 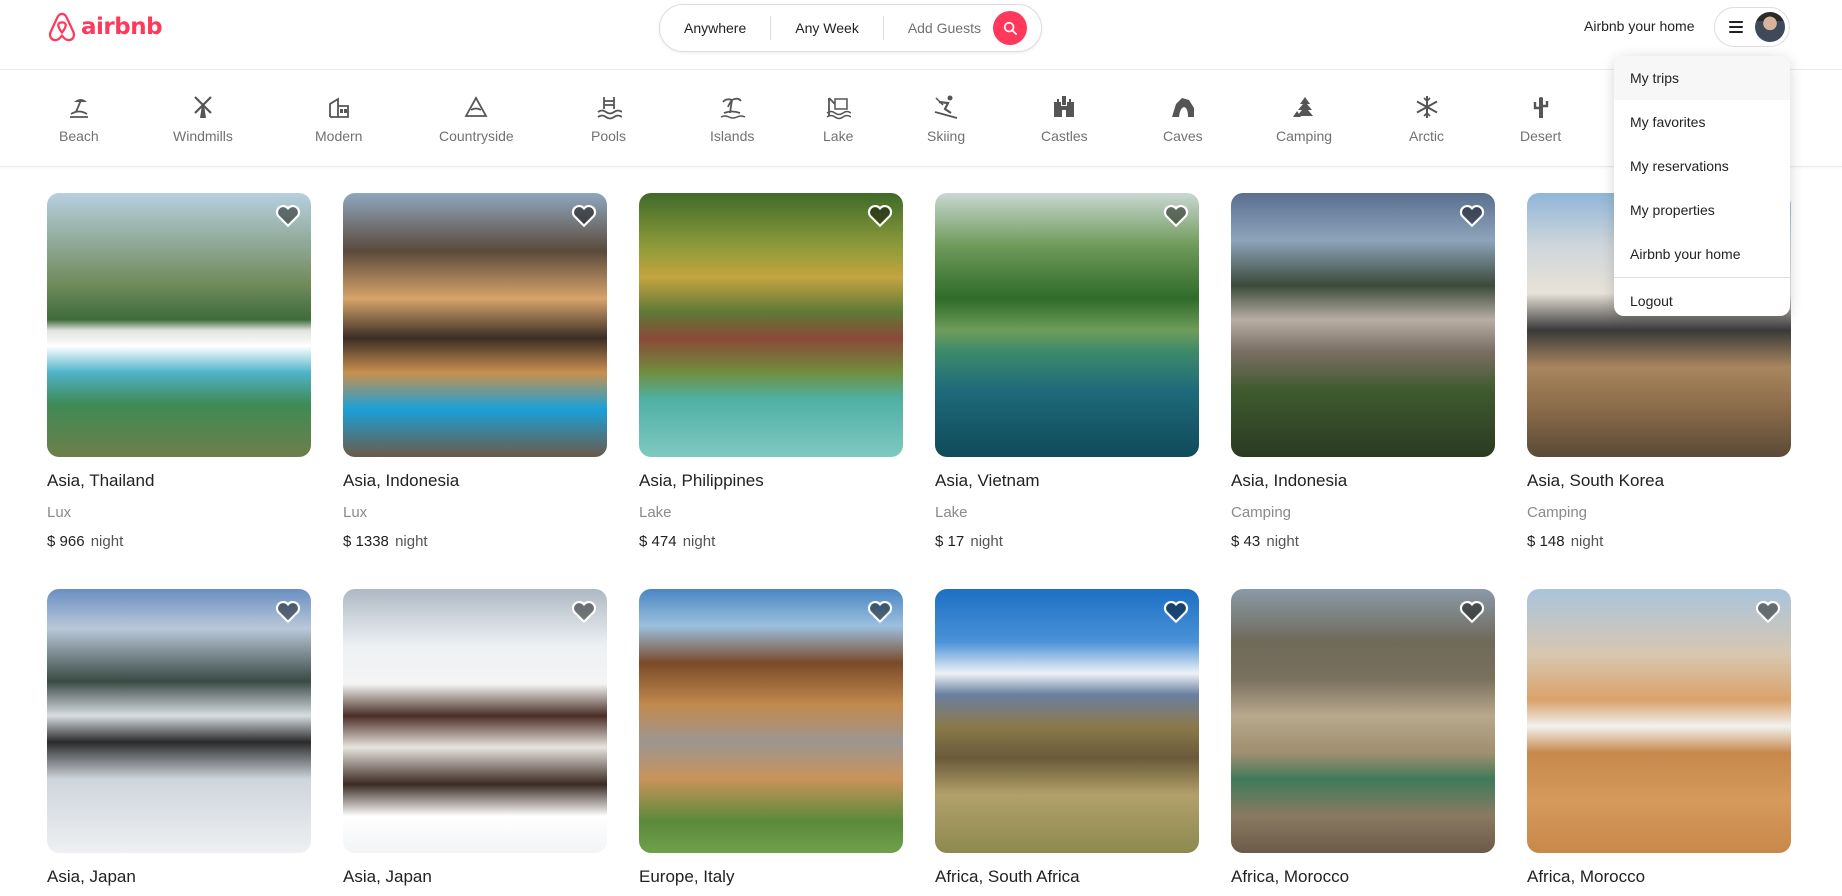 What do you see at coordinates (476, 119) in the screenshot?
I see `category-countryside: Countryside` at bounding box center [476, 119].